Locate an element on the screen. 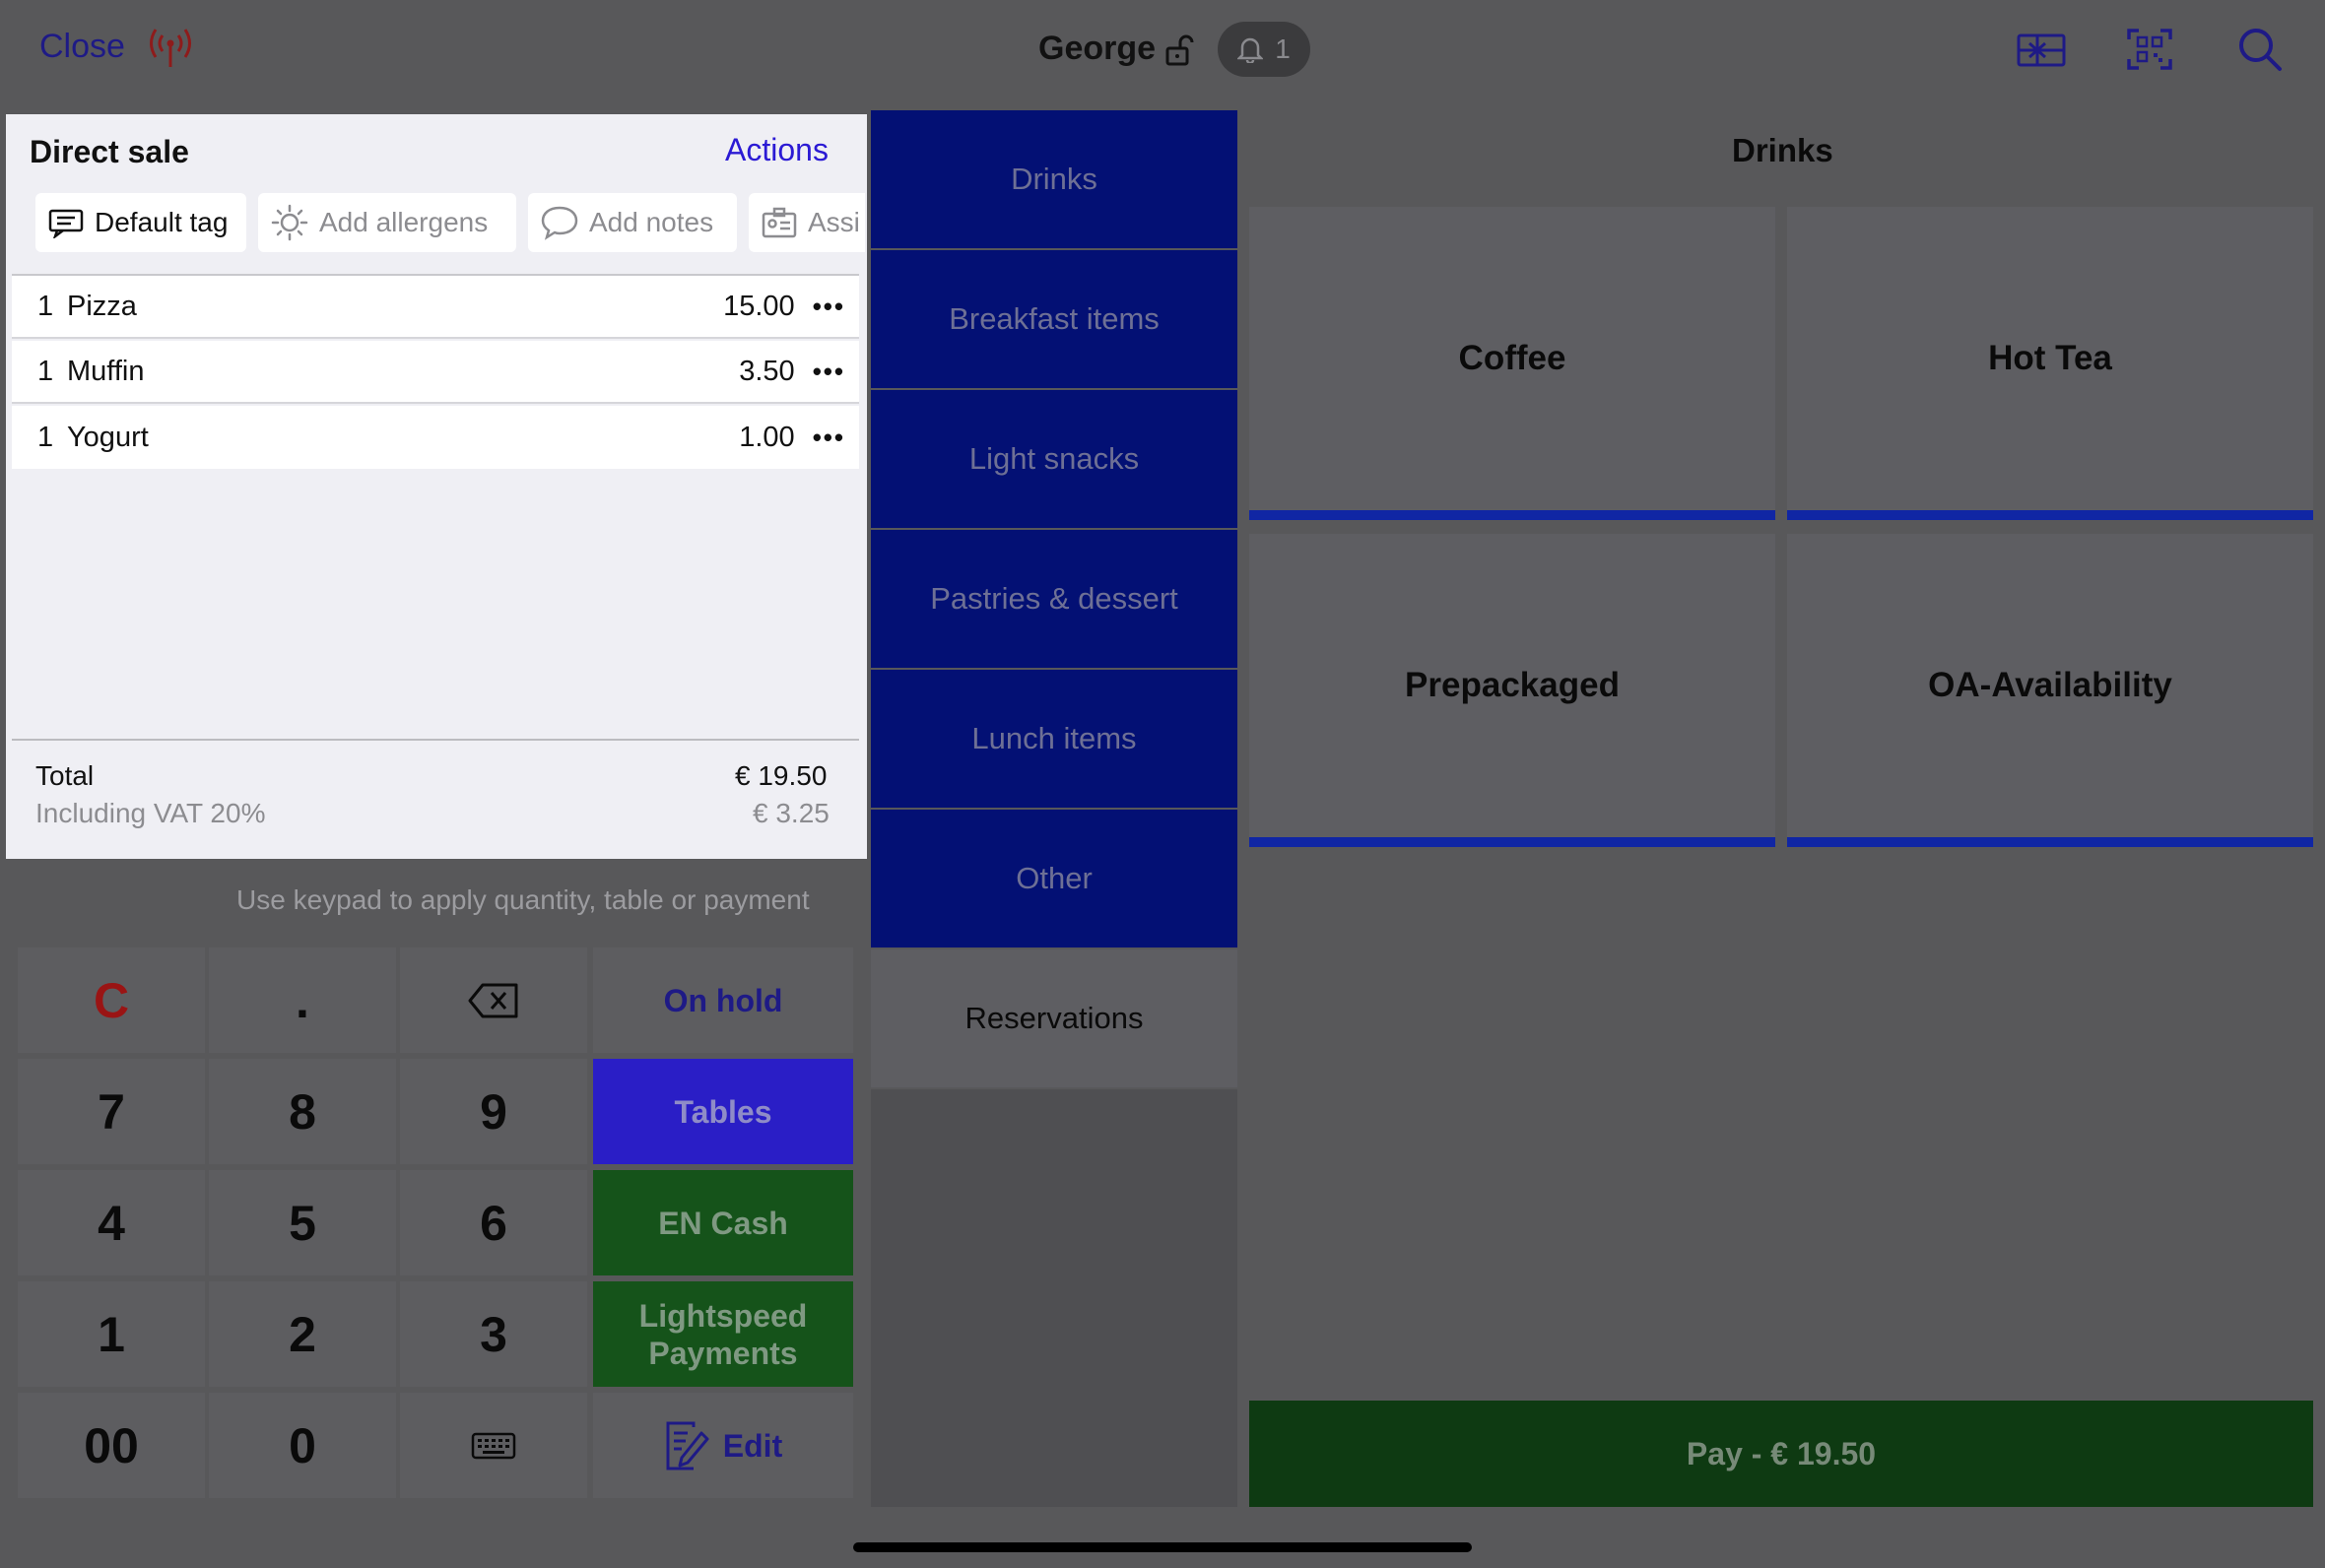 The width and height of the screenshot is (2325, 1568). order-item-row: 1 Muffin 3.50 ••• is located at coordinates (435, 373).